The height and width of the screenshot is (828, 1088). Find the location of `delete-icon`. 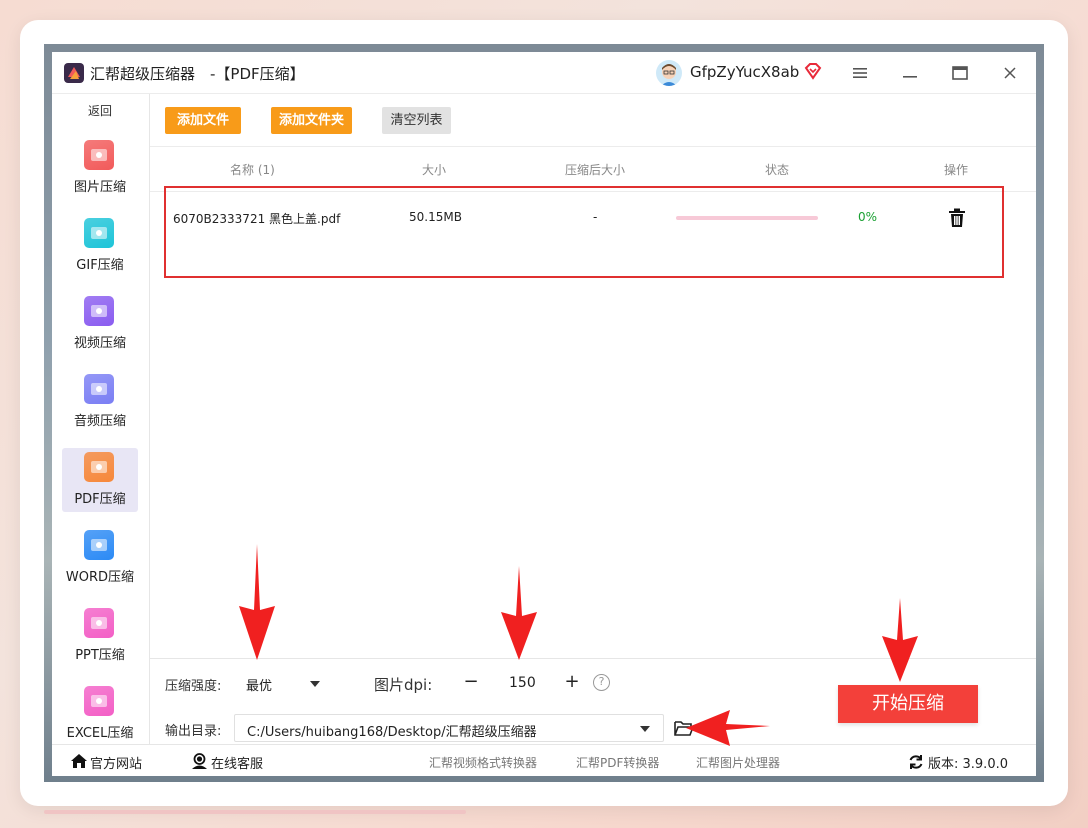

delete-icon is located at coordinates (957, 218).